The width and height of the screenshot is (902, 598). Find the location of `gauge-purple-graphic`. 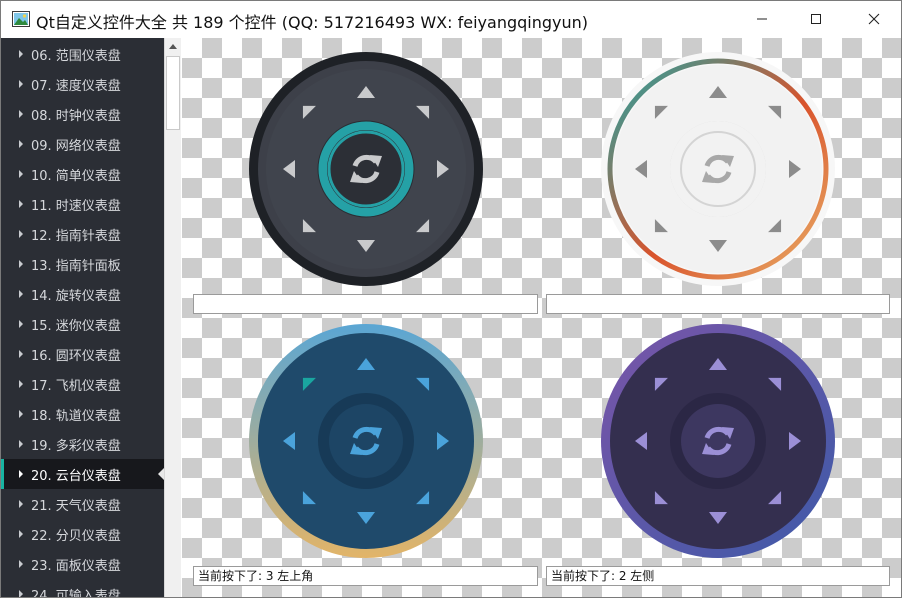

gauge-purple-graphic is located at coordinates (718, 441).